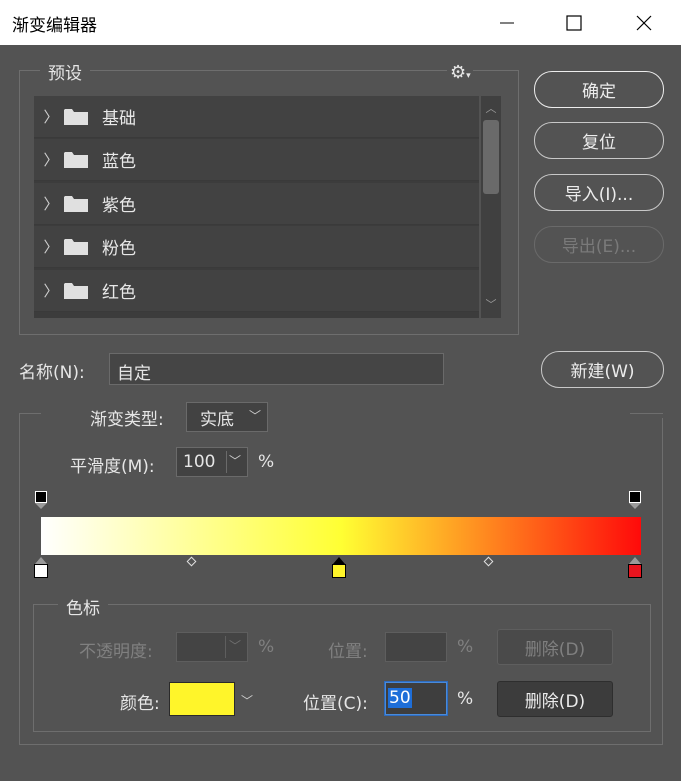 The width and height of the screenshot is (681, 781). I want to click on gear-icon: ⚙▾, so click(460, 72).